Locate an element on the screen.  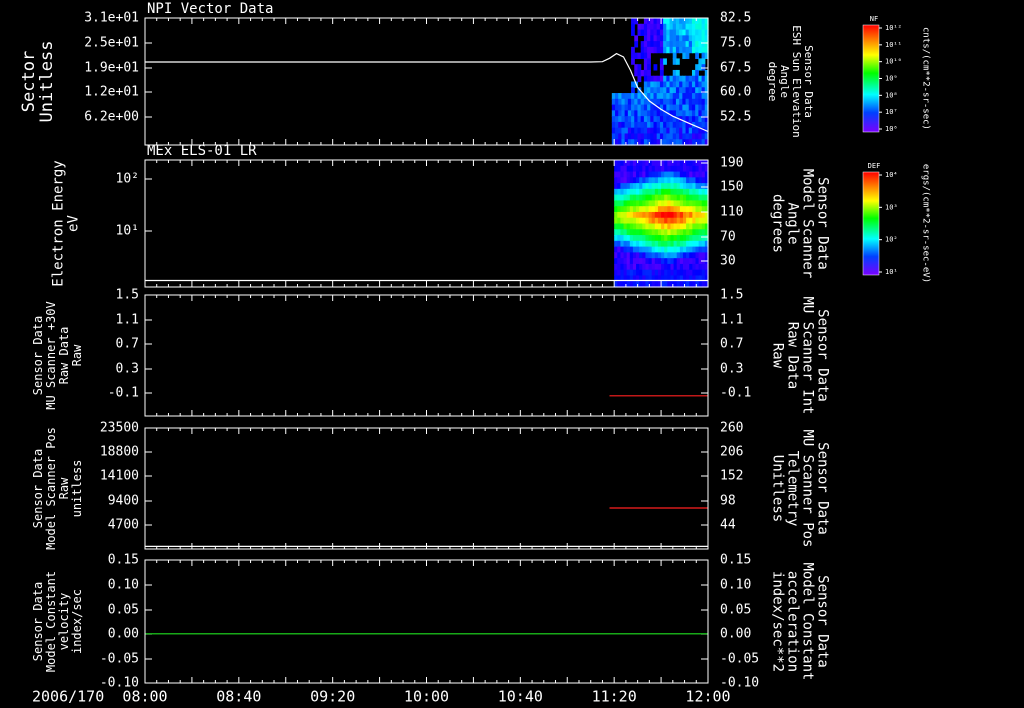
y2-tick-label: 98 is located at coordinates (728, 501).